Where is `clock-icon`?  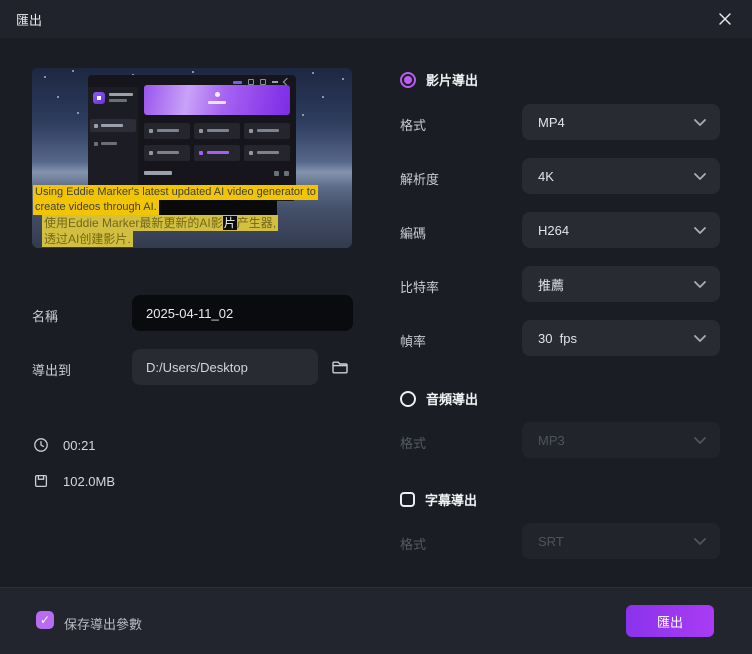
clock-icon is located at coordinates (41, 445).